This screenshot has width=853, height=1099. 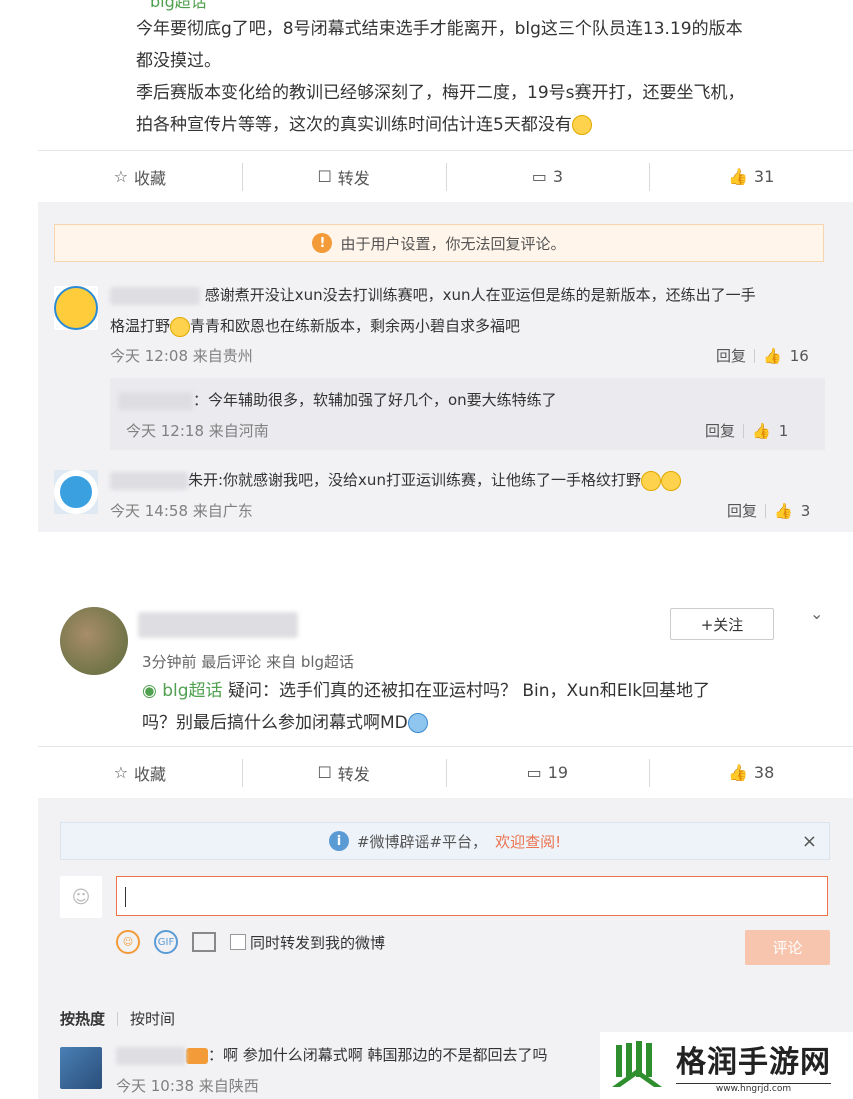 I want to click on gif-icon: GIF, so click(x=166, y=942).